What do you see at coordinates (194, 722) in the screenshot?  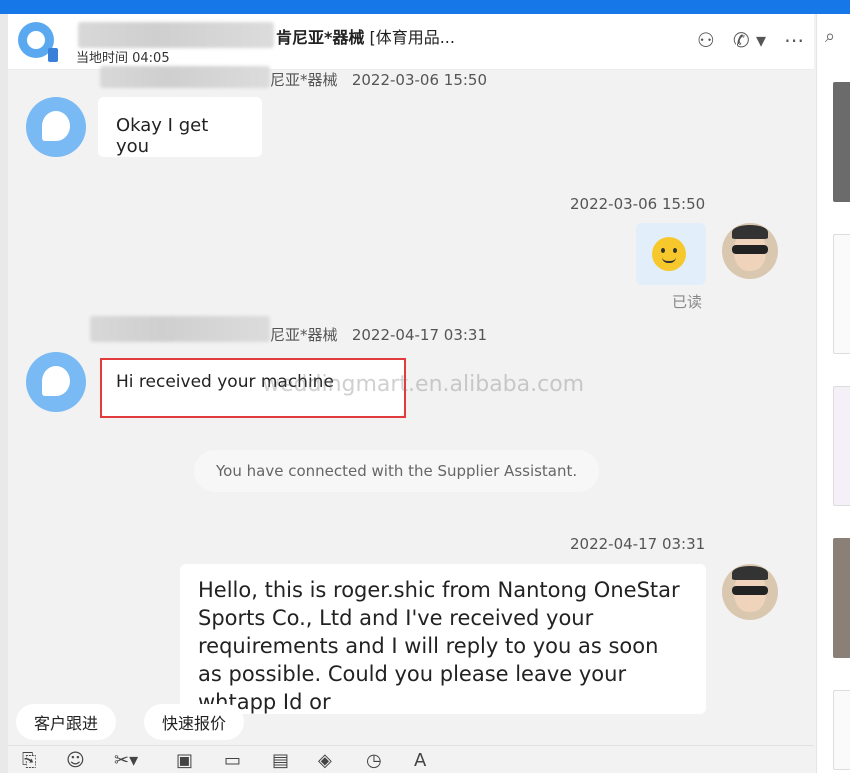 I see `quick-quote-button: 快速报价` at bounding box center [194, 722].